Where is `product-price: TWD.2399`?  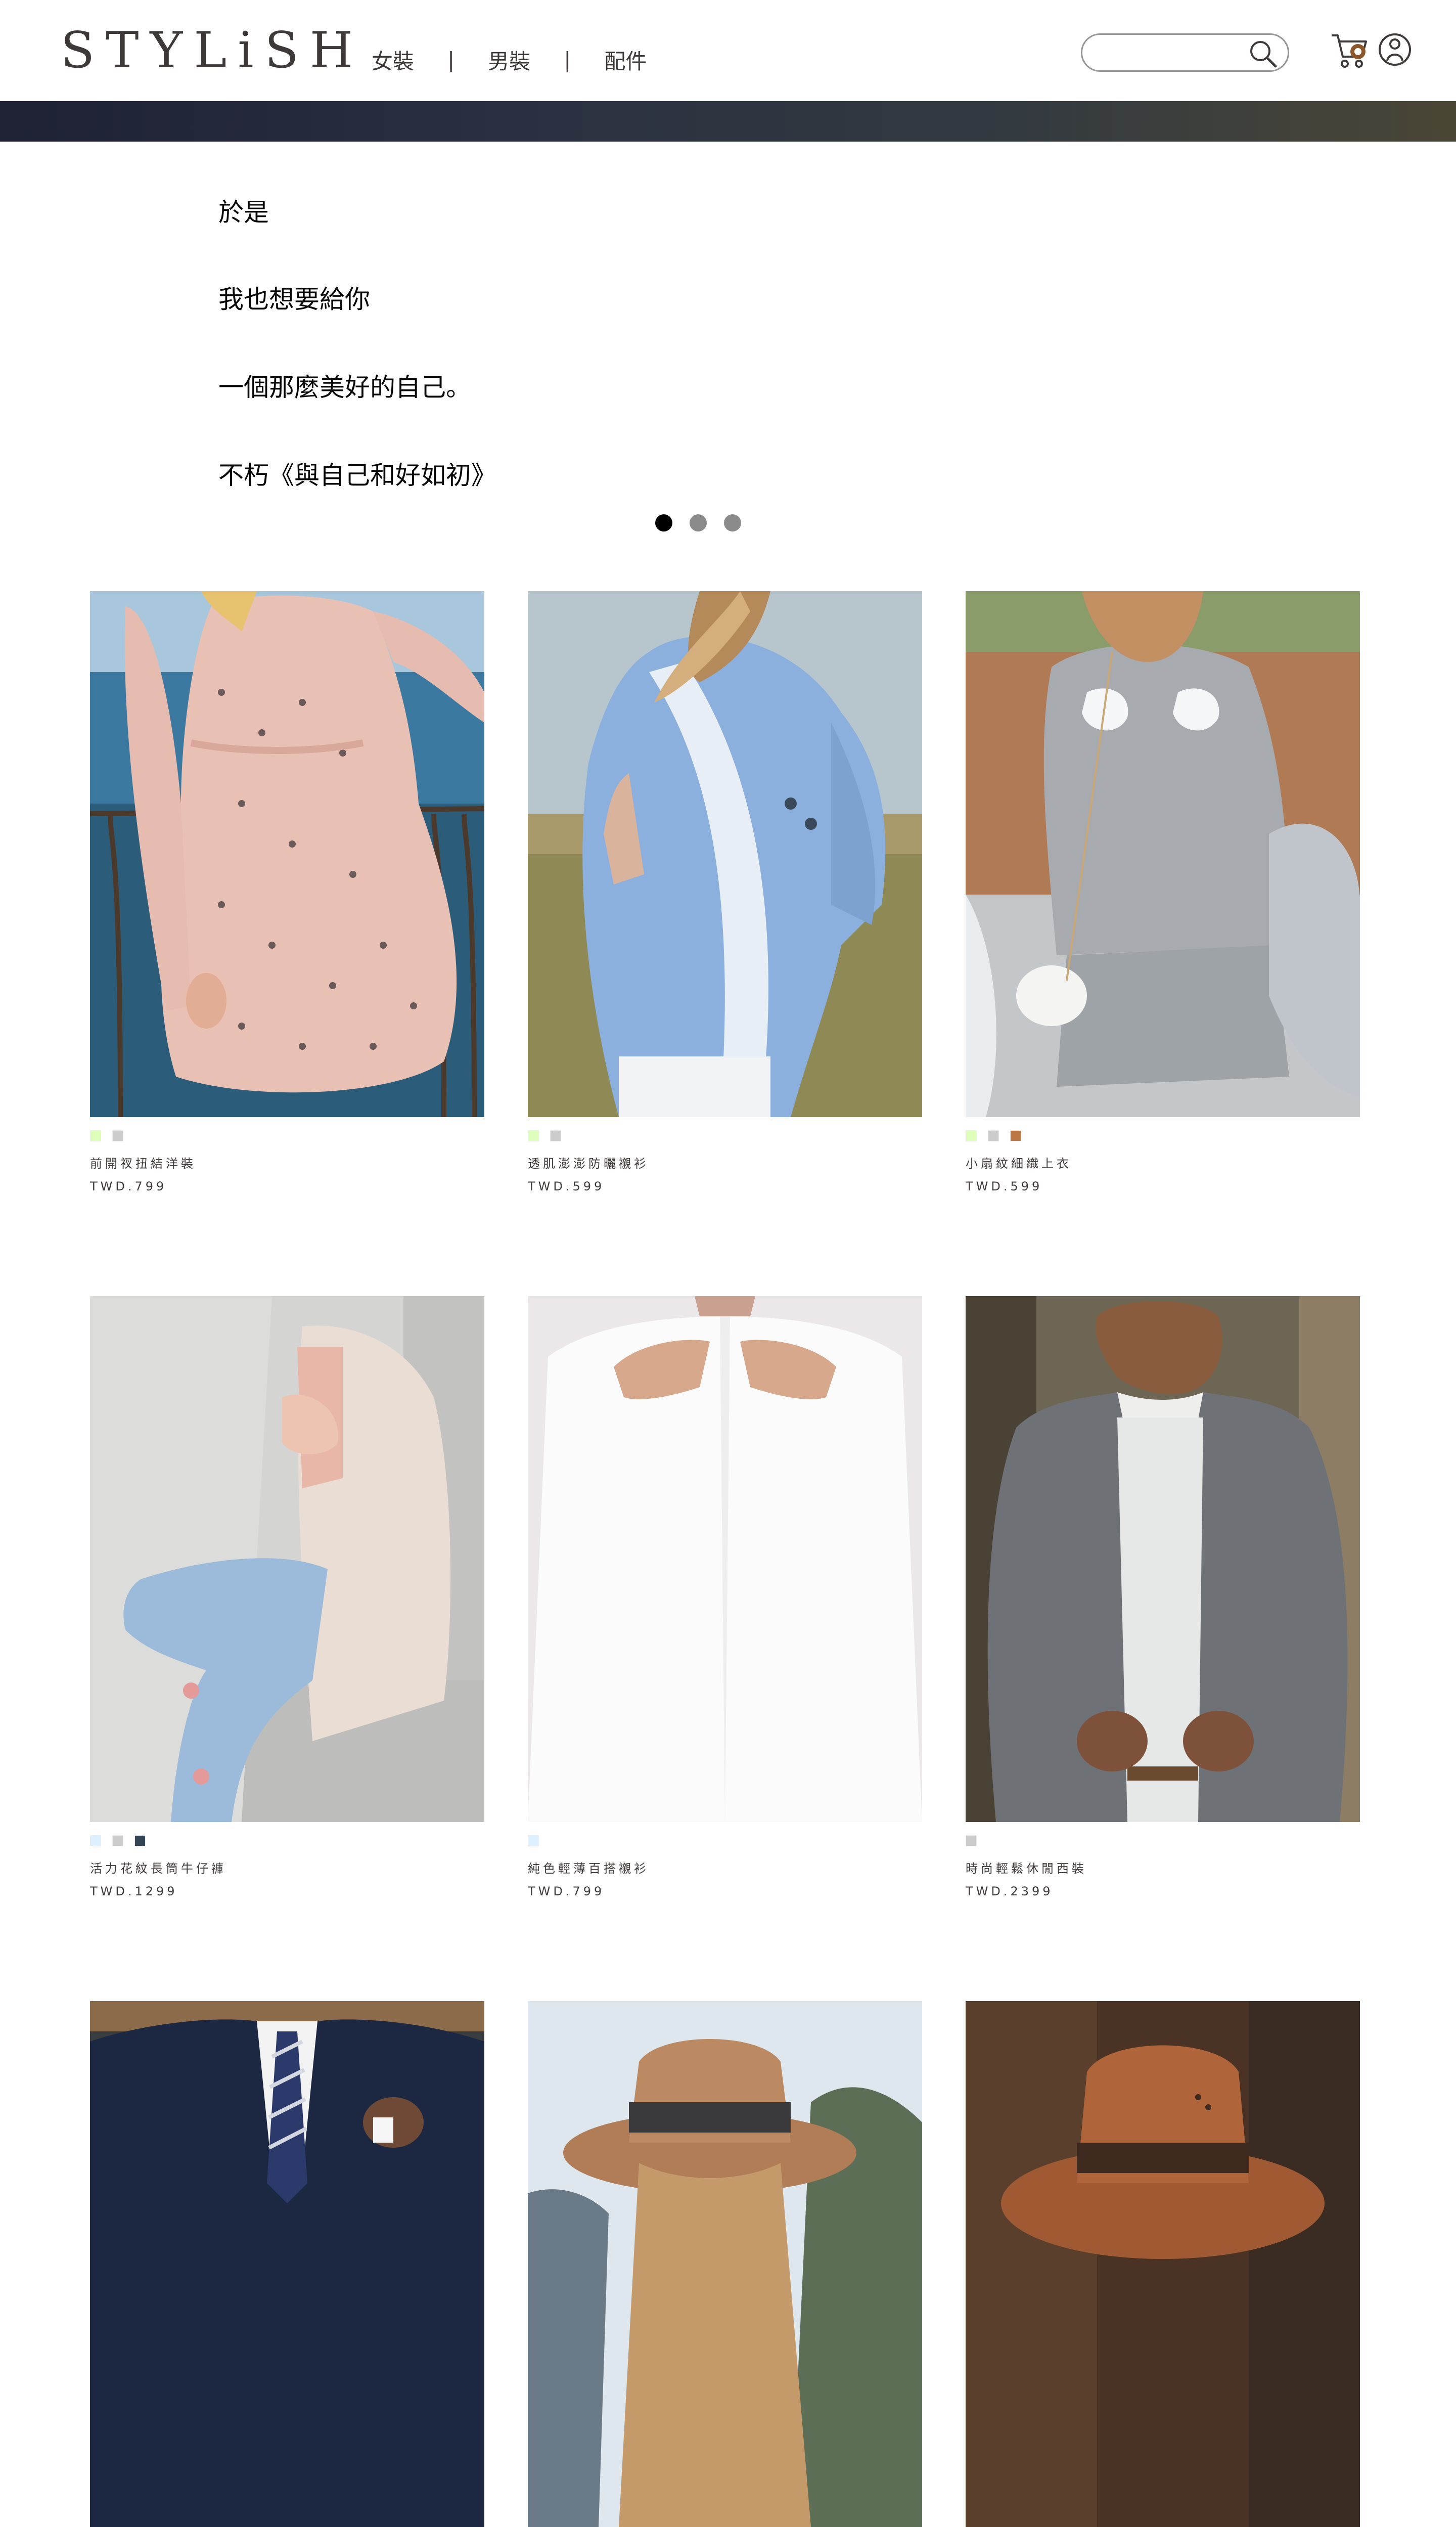 product-price: TWD.2399 is located at coordinates (1010, 1891).